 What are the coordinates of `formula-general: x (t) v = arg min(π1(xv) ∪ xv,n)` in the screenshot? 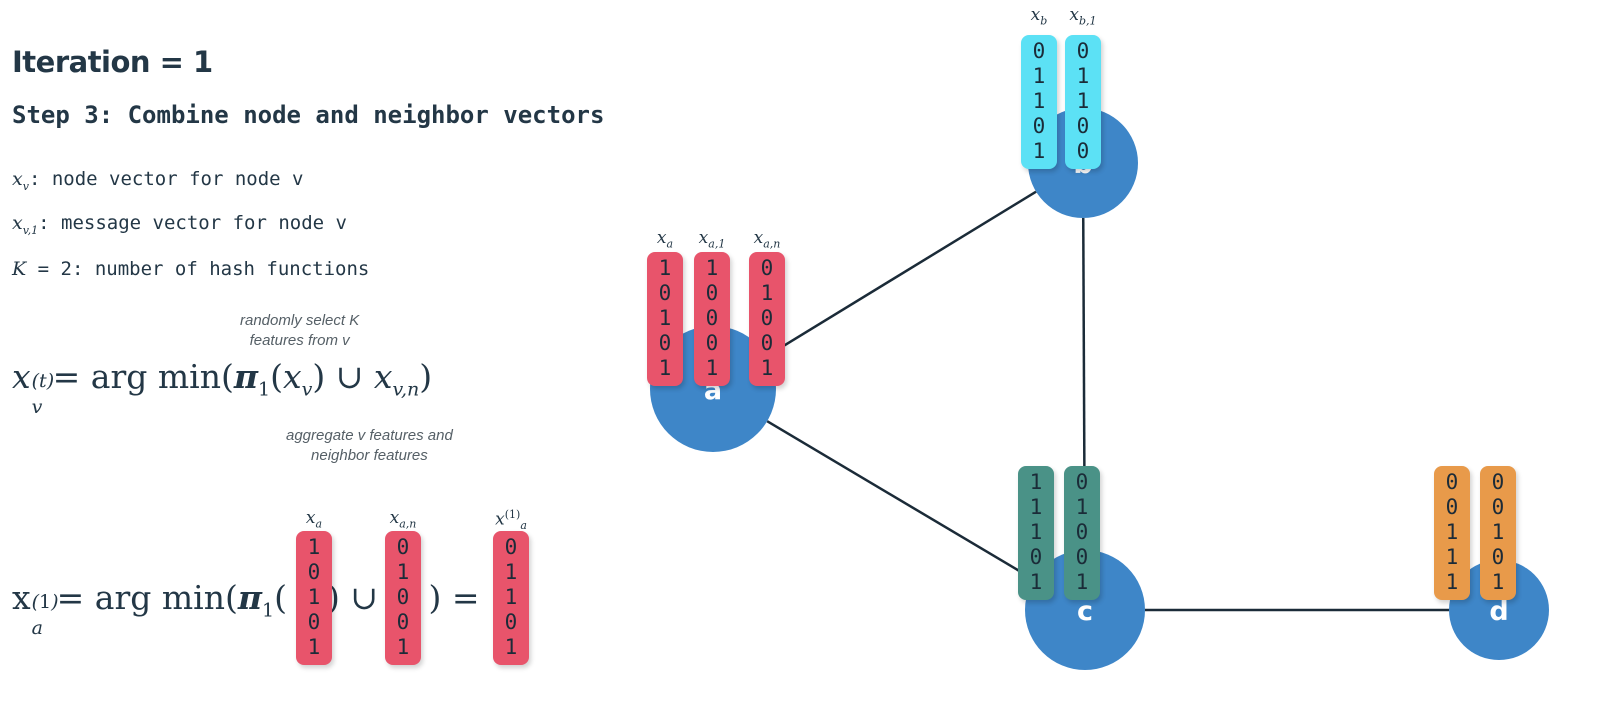 It's located at (222, 387).